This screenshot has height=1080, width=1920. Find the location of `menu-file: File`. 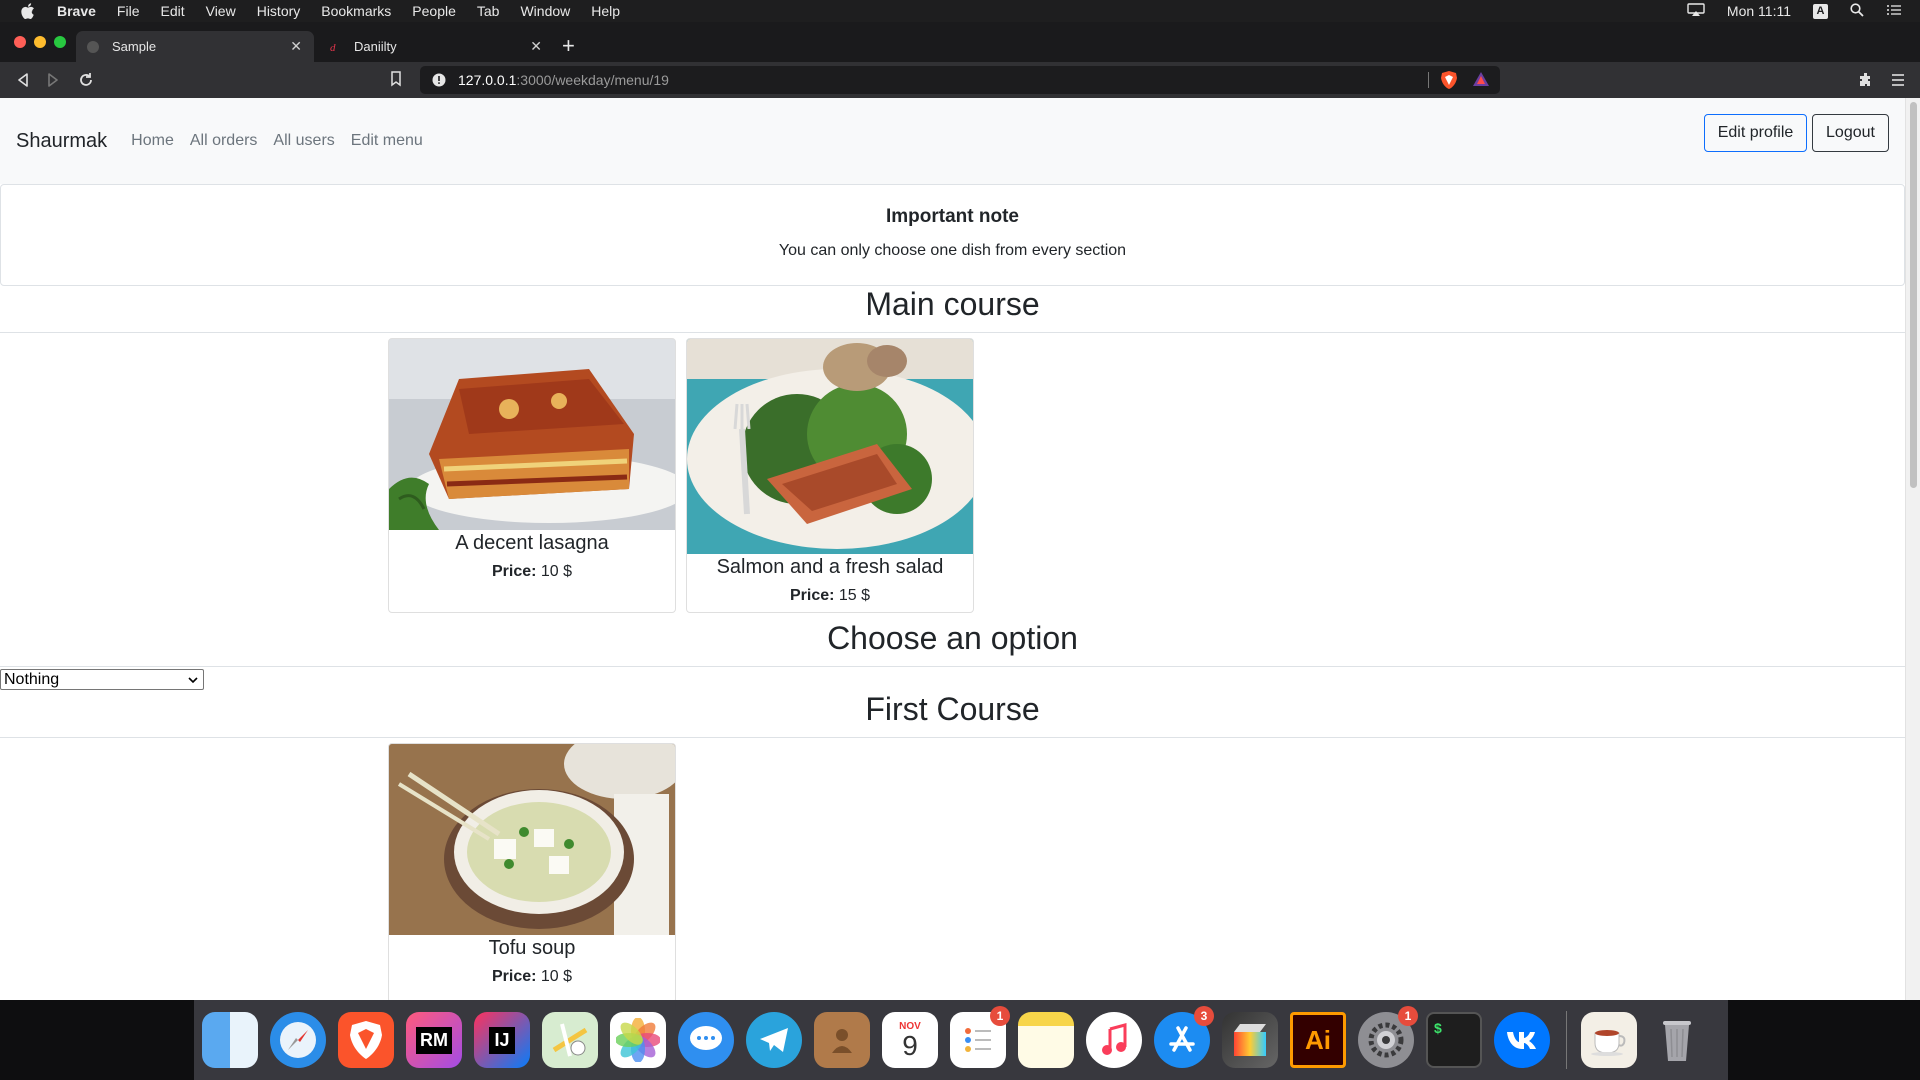

menu-file: File is located at coordinates (128, 11).